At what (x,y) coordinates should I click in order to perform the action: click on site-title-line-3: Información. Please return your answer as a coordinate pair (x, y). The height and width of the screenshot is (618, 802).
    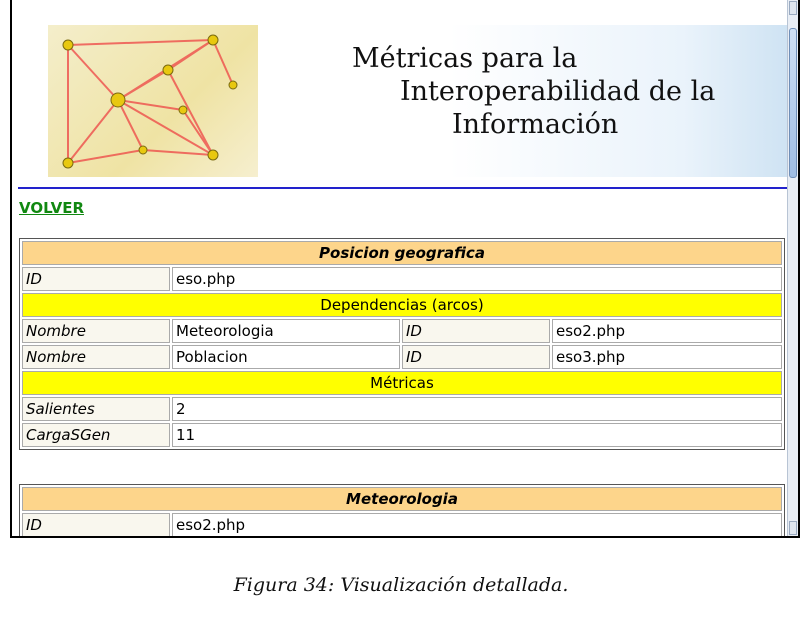
    Looking at the image, I should click on (535, 124).